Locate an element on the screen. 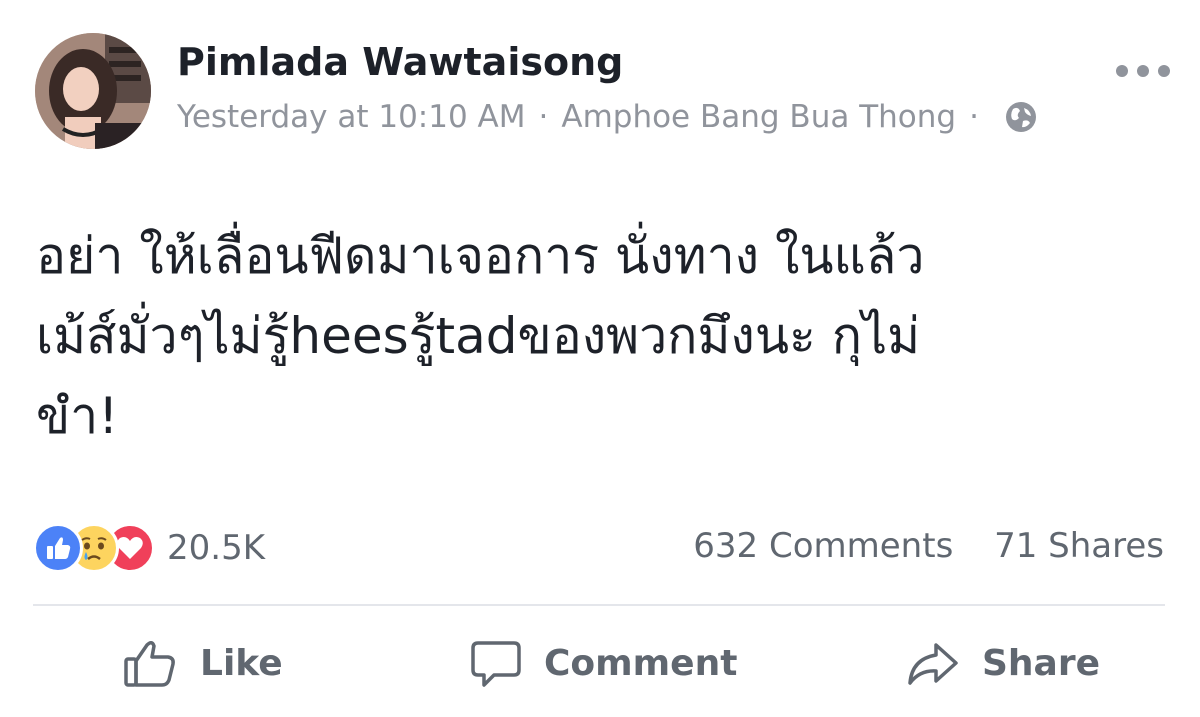  engagement-counts: 632 Comments 71 Shares is located at coordinates (928, 546).